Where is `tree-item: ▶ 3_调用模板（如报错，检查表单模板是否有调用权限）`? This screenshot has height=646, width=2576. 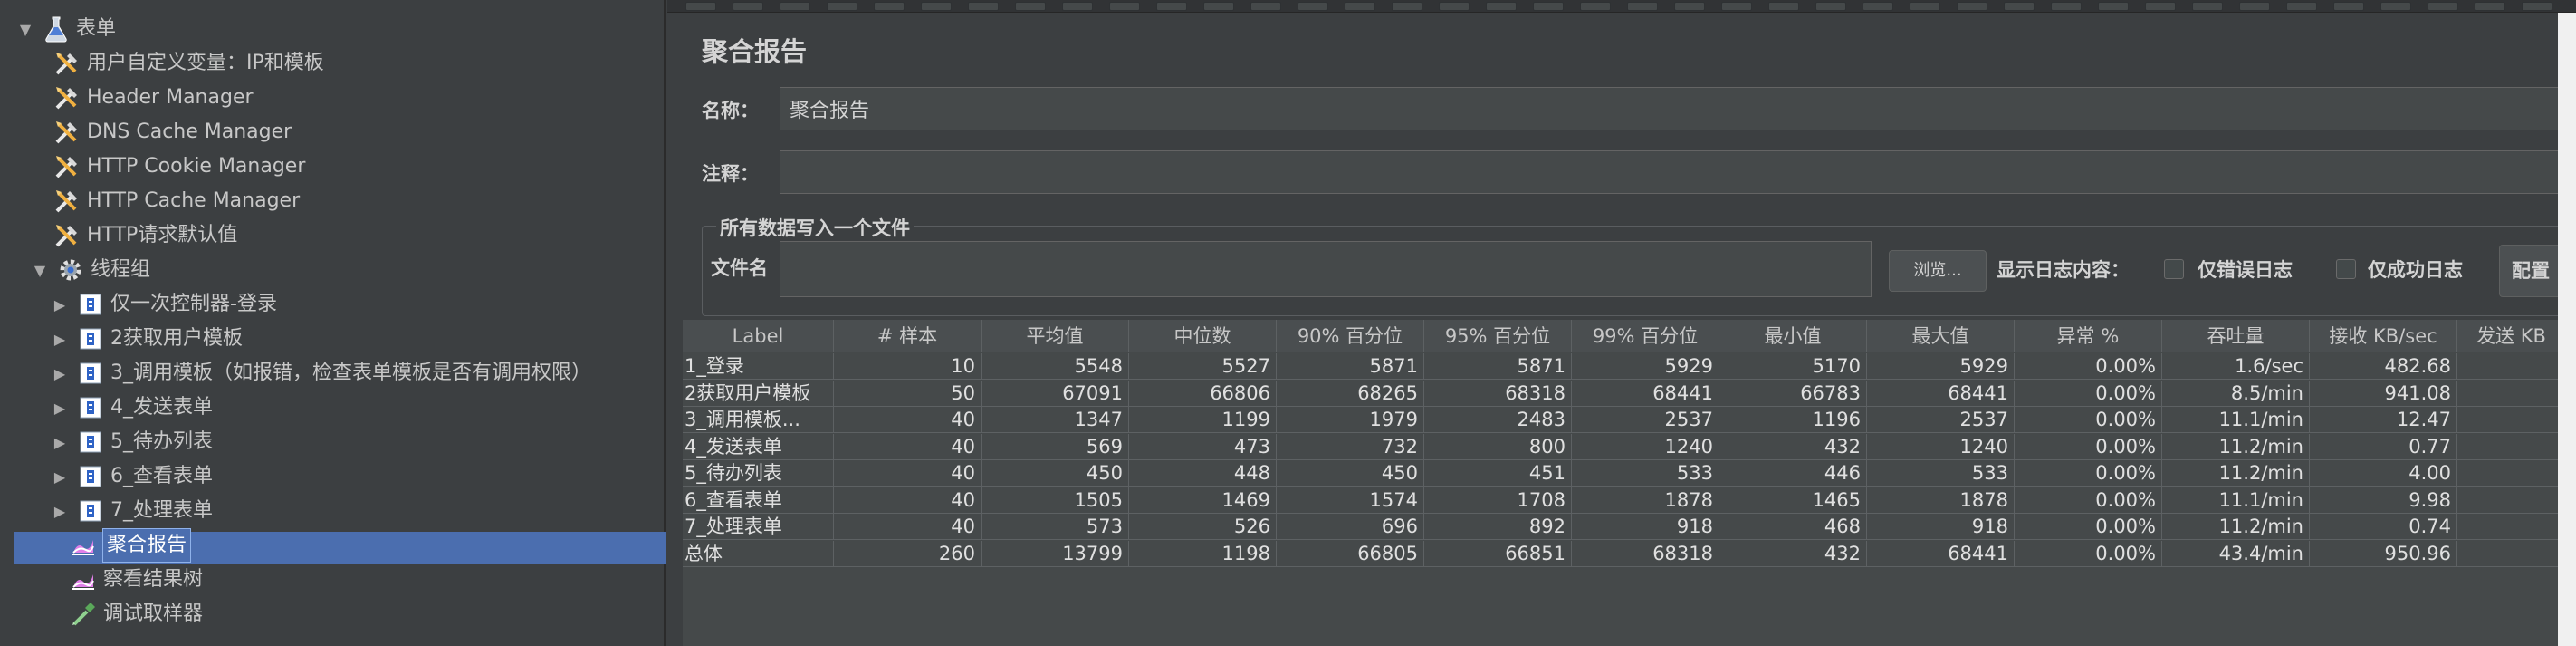 tree-item: ▶ 3_调用模板（如报错，检查表单模板是否有调用权限） is located at coordinates (321, 374).